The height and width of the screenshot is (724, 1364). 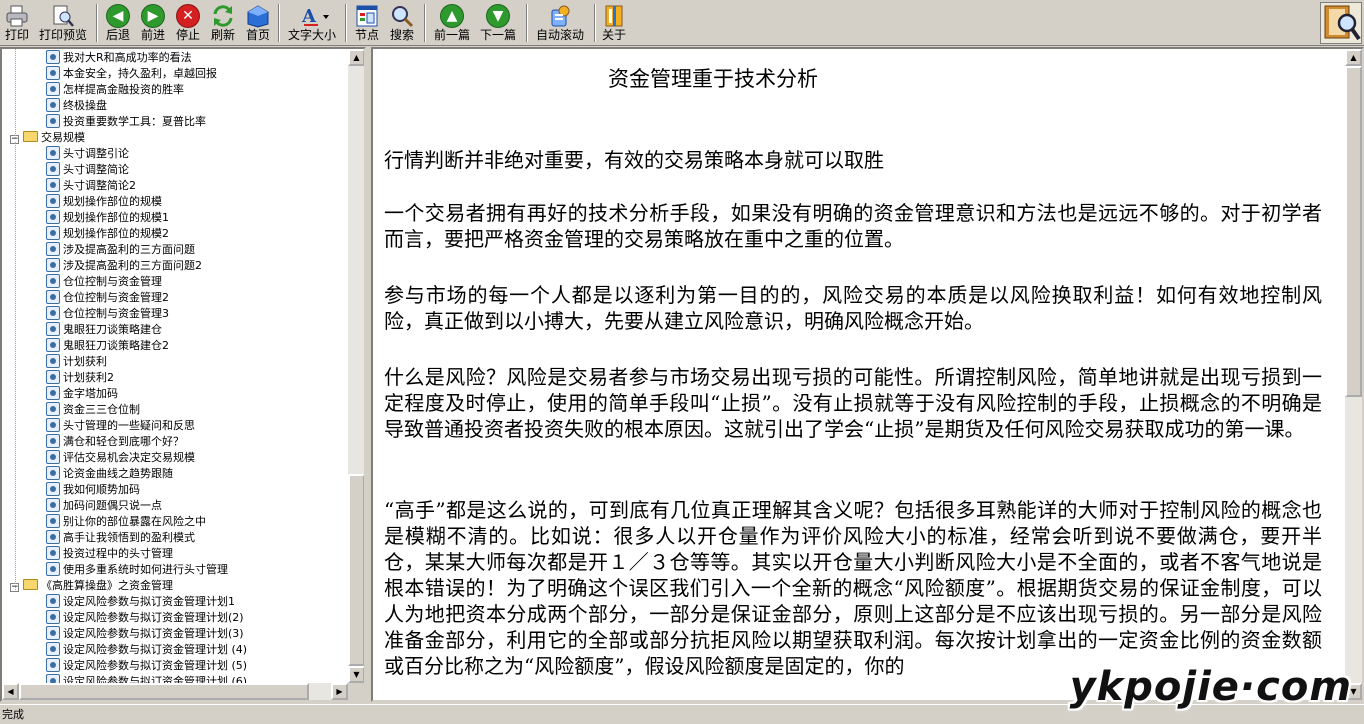 I want to click on tree-doc-item: 规划操作部位的规模, so click(x=104, y=202).